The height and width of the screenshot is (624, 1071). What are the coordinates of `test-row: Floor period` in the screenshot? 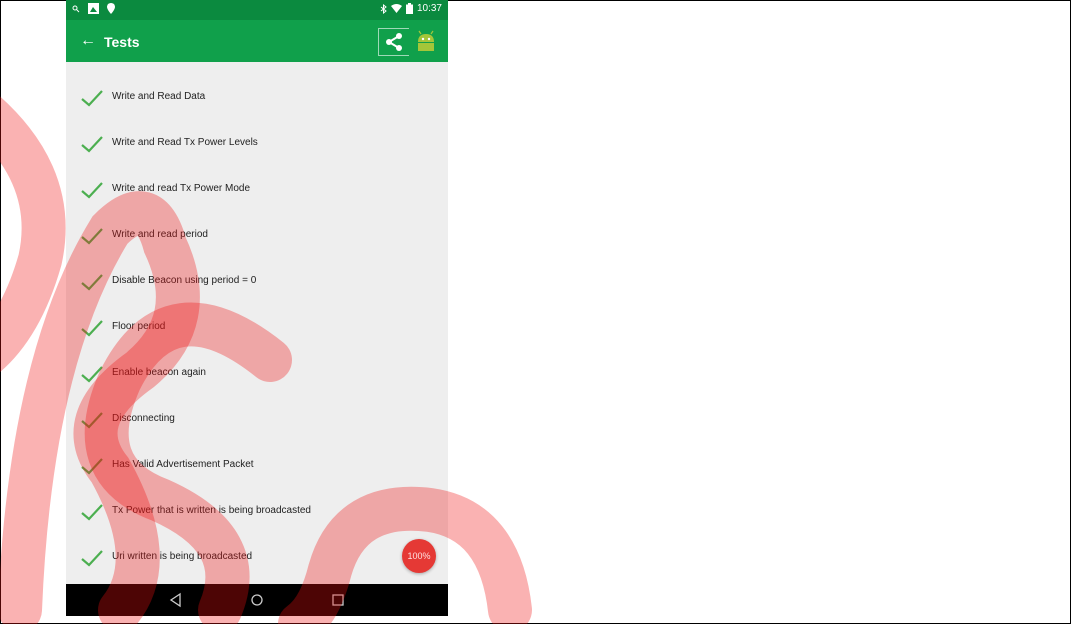 It's located at (257, 329).